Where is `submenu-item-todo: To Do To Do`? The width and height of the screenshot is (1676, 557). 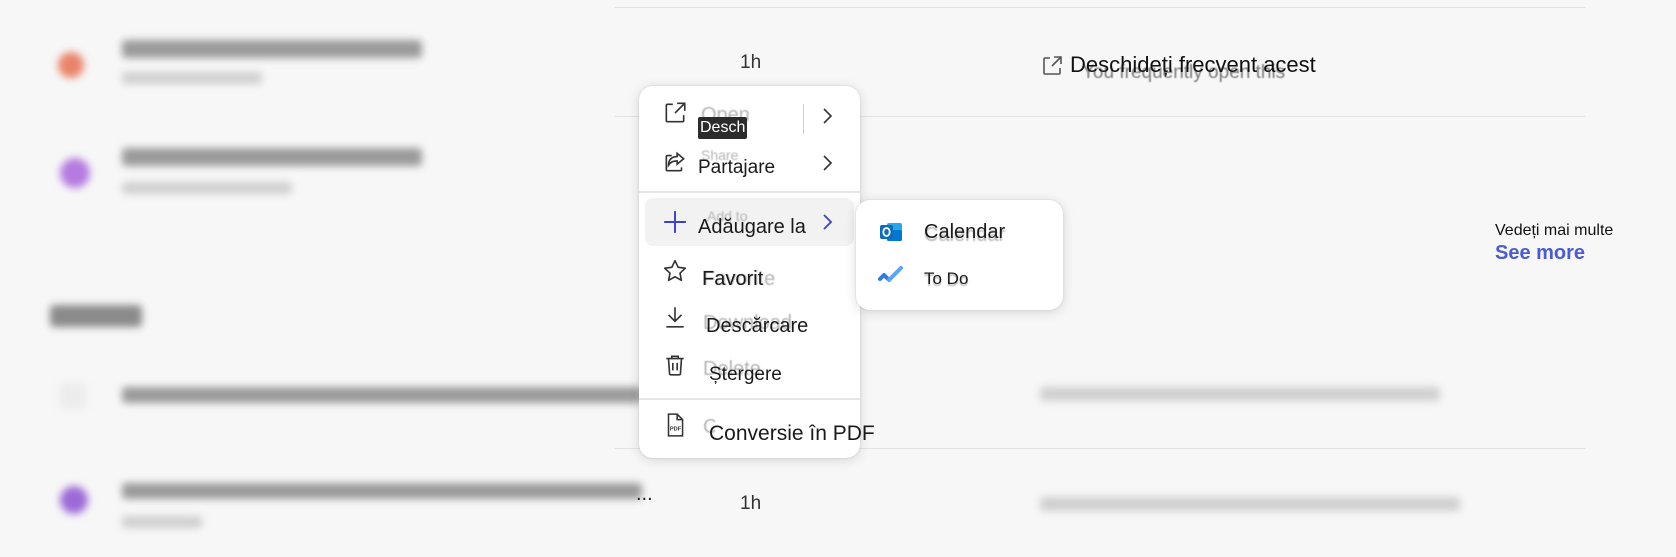 submenu-item-todo: To Do To Do is located at coordinates (959, 278).